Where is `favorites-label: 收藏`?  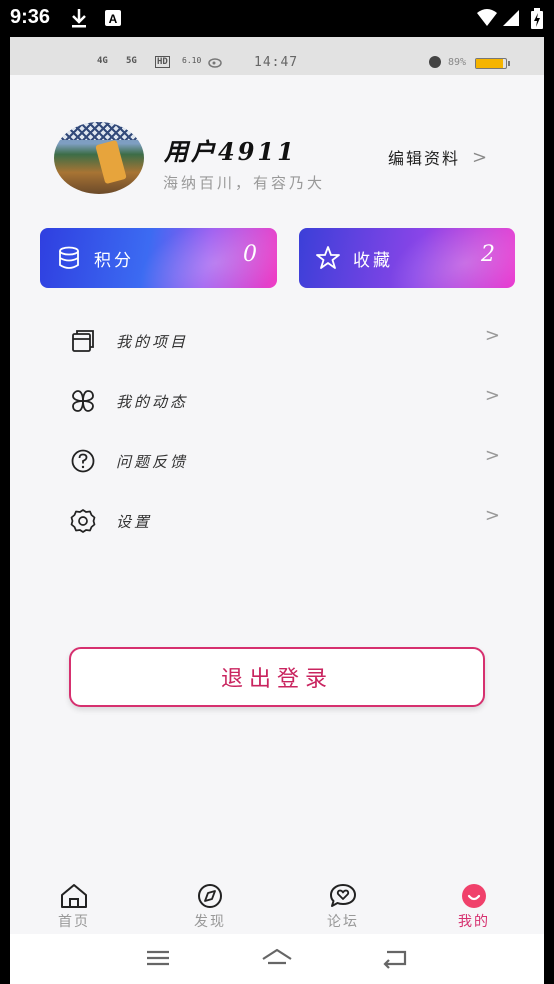 favorites-label: 收藏 is located at coordinates (373, 261).